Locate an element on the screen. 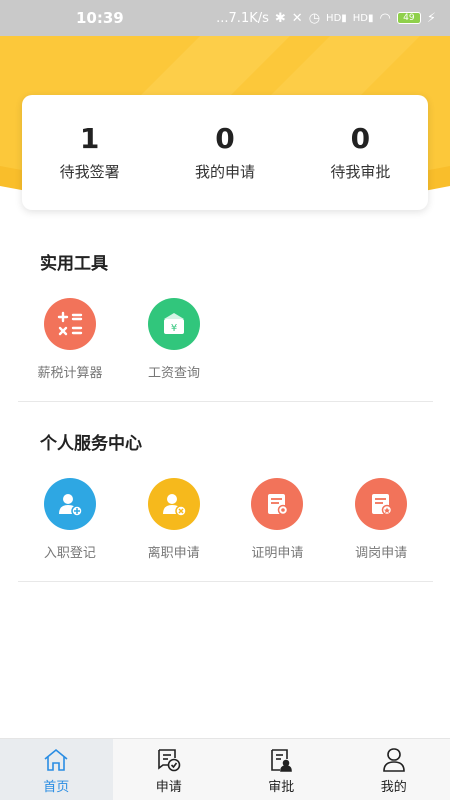  tab-apply: 申请 is located at coordinates (169, 769).